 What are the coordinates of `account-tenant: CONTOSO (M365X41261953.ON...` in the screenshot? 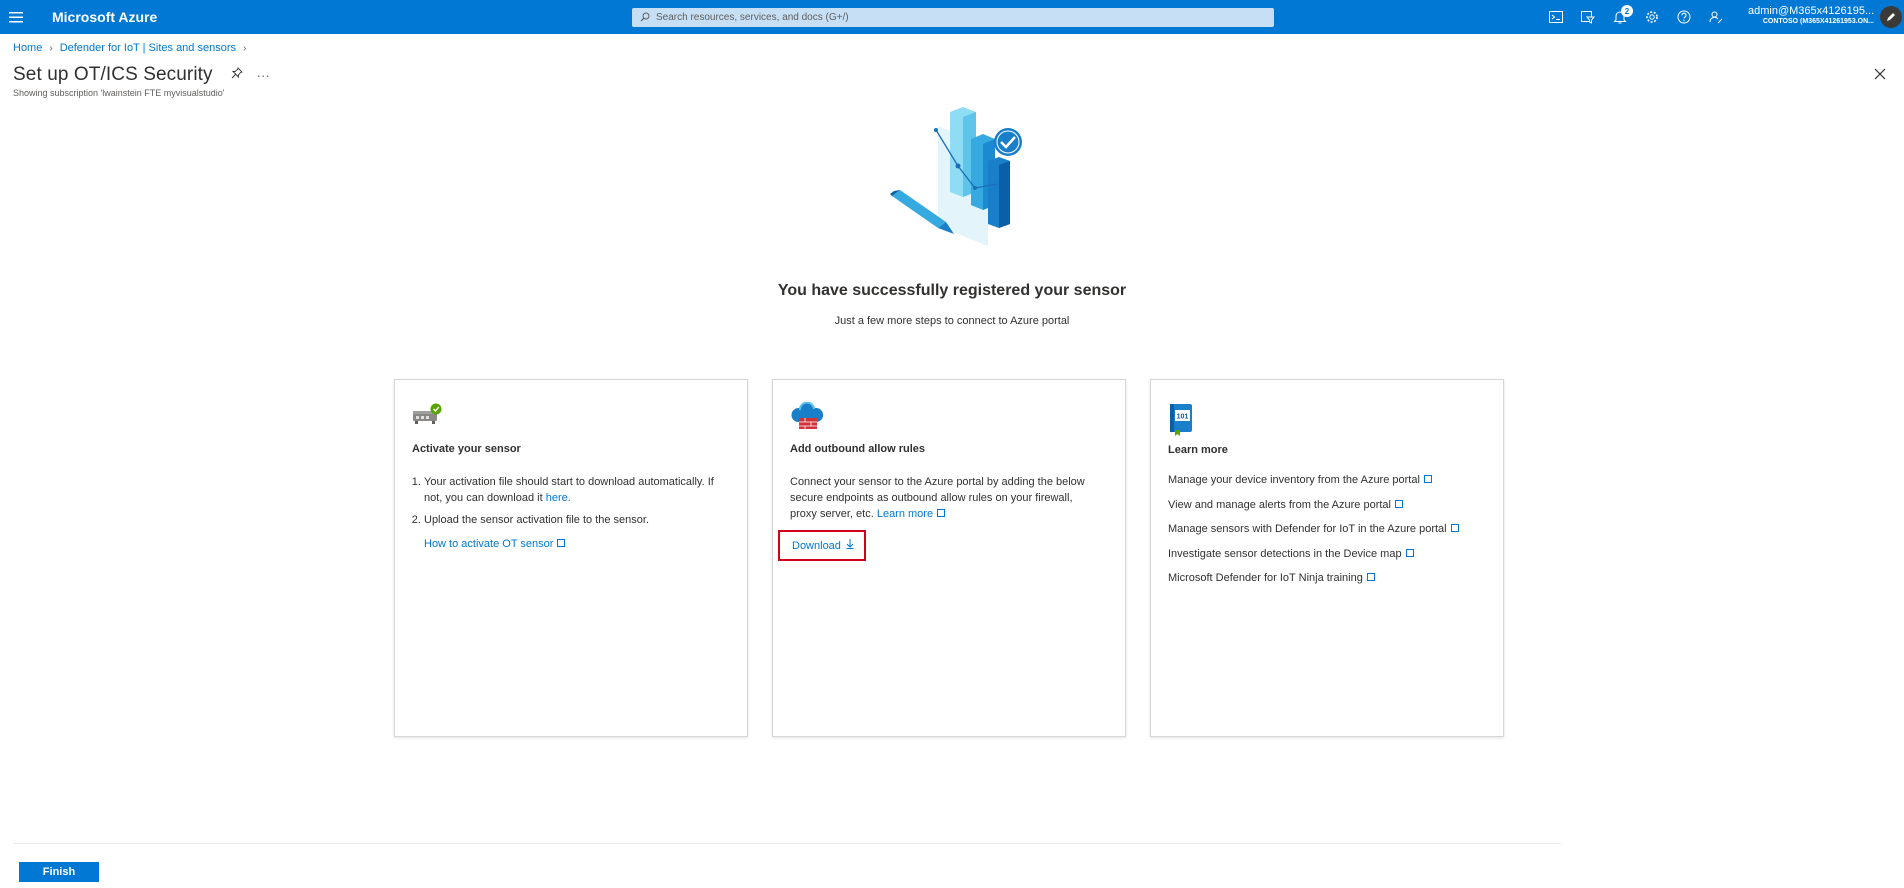 It's located at (1818, 21).